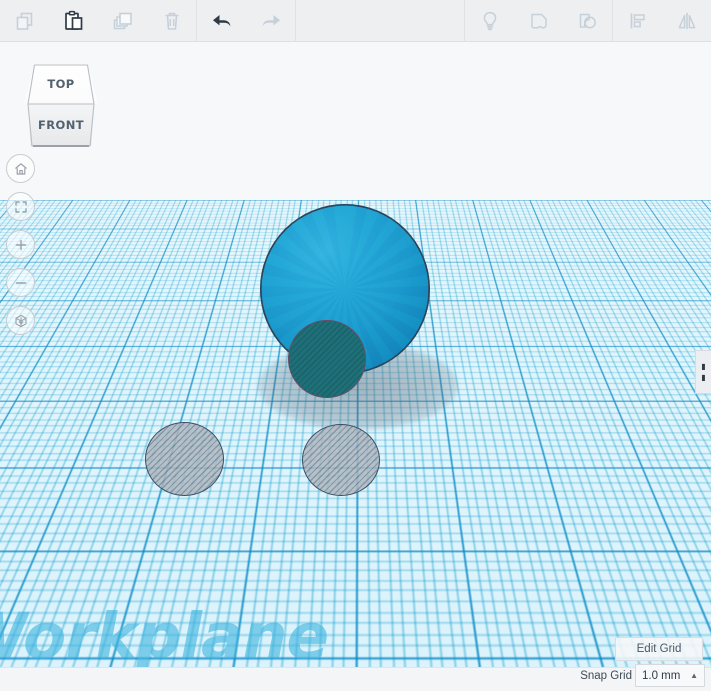  I want to click on fit-view-button, so click(20, 206).